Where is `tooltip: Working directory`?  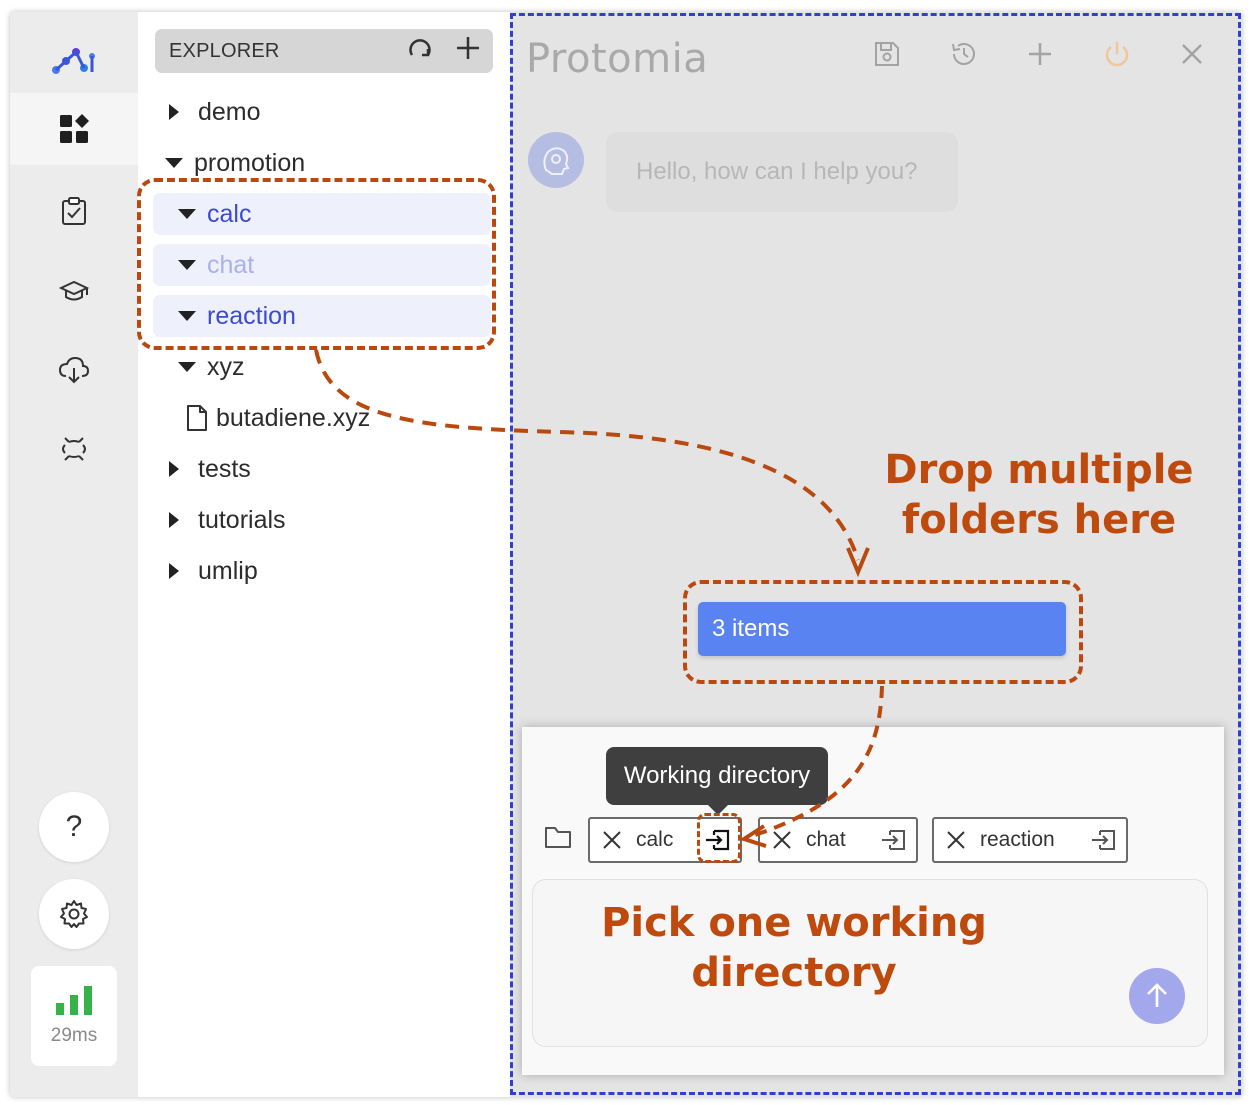 tooltip: Working directory is located at coordinates (717, 781).